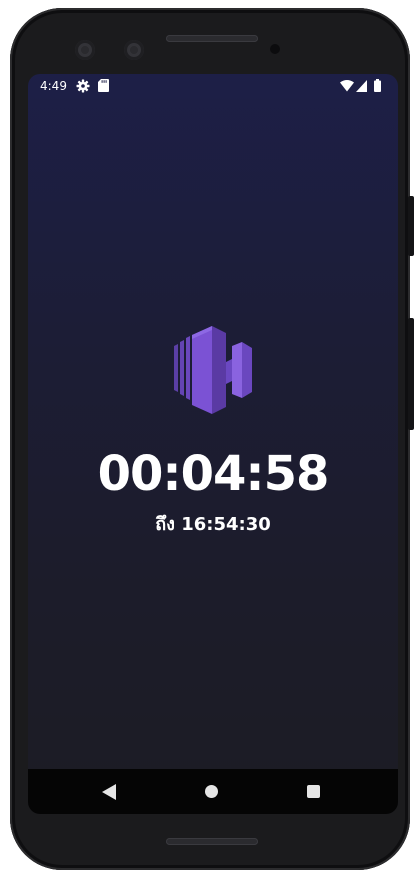 The width and height of the screenshot is (418, 877). Describe the element at coordinates (213, 370) in the screenshot. I see `h-logo-icon` at that location.